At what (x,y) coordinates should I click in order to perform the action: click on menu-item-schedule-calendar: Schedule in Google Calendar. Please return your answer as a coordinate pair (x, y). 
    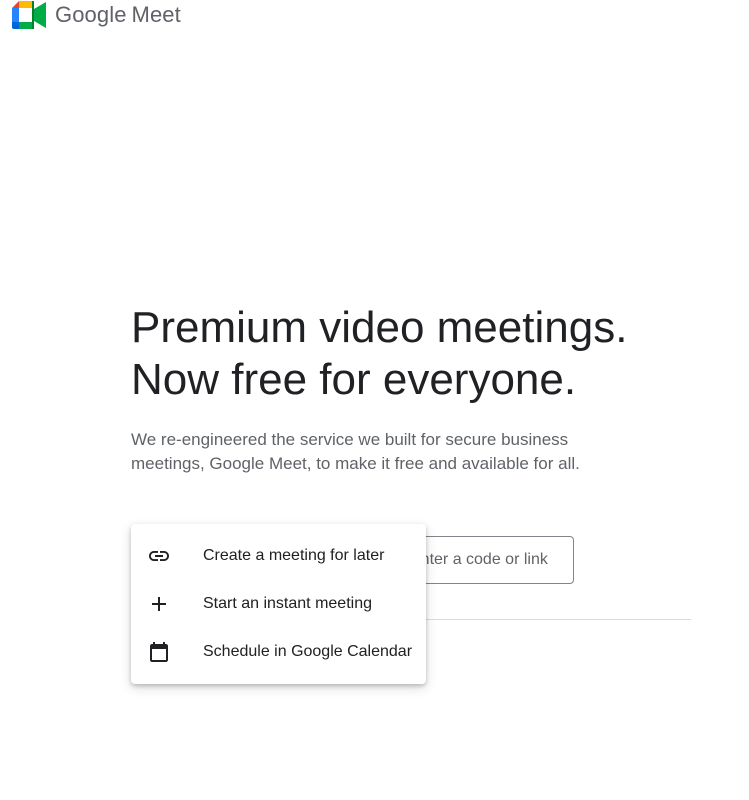
    Looking at the image, I should click on (278, 652).